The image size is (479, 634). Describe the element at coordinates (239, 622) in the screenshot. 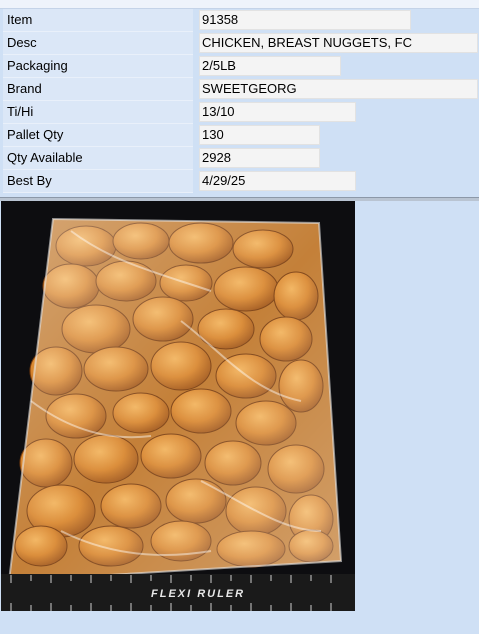

I see `bottom-strip` at that location.